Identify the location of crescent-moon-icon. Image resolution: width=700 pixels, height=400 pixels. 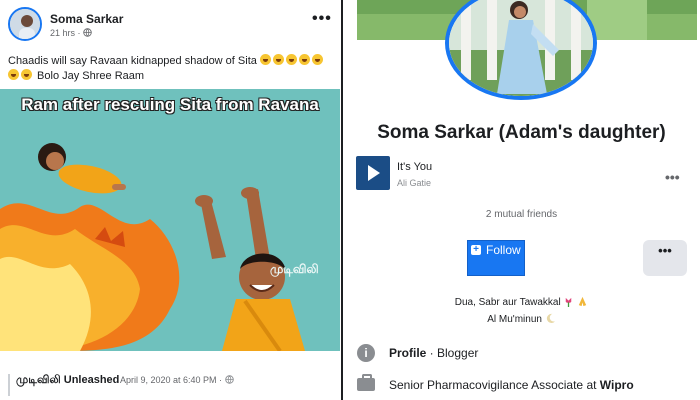
(550, 318).